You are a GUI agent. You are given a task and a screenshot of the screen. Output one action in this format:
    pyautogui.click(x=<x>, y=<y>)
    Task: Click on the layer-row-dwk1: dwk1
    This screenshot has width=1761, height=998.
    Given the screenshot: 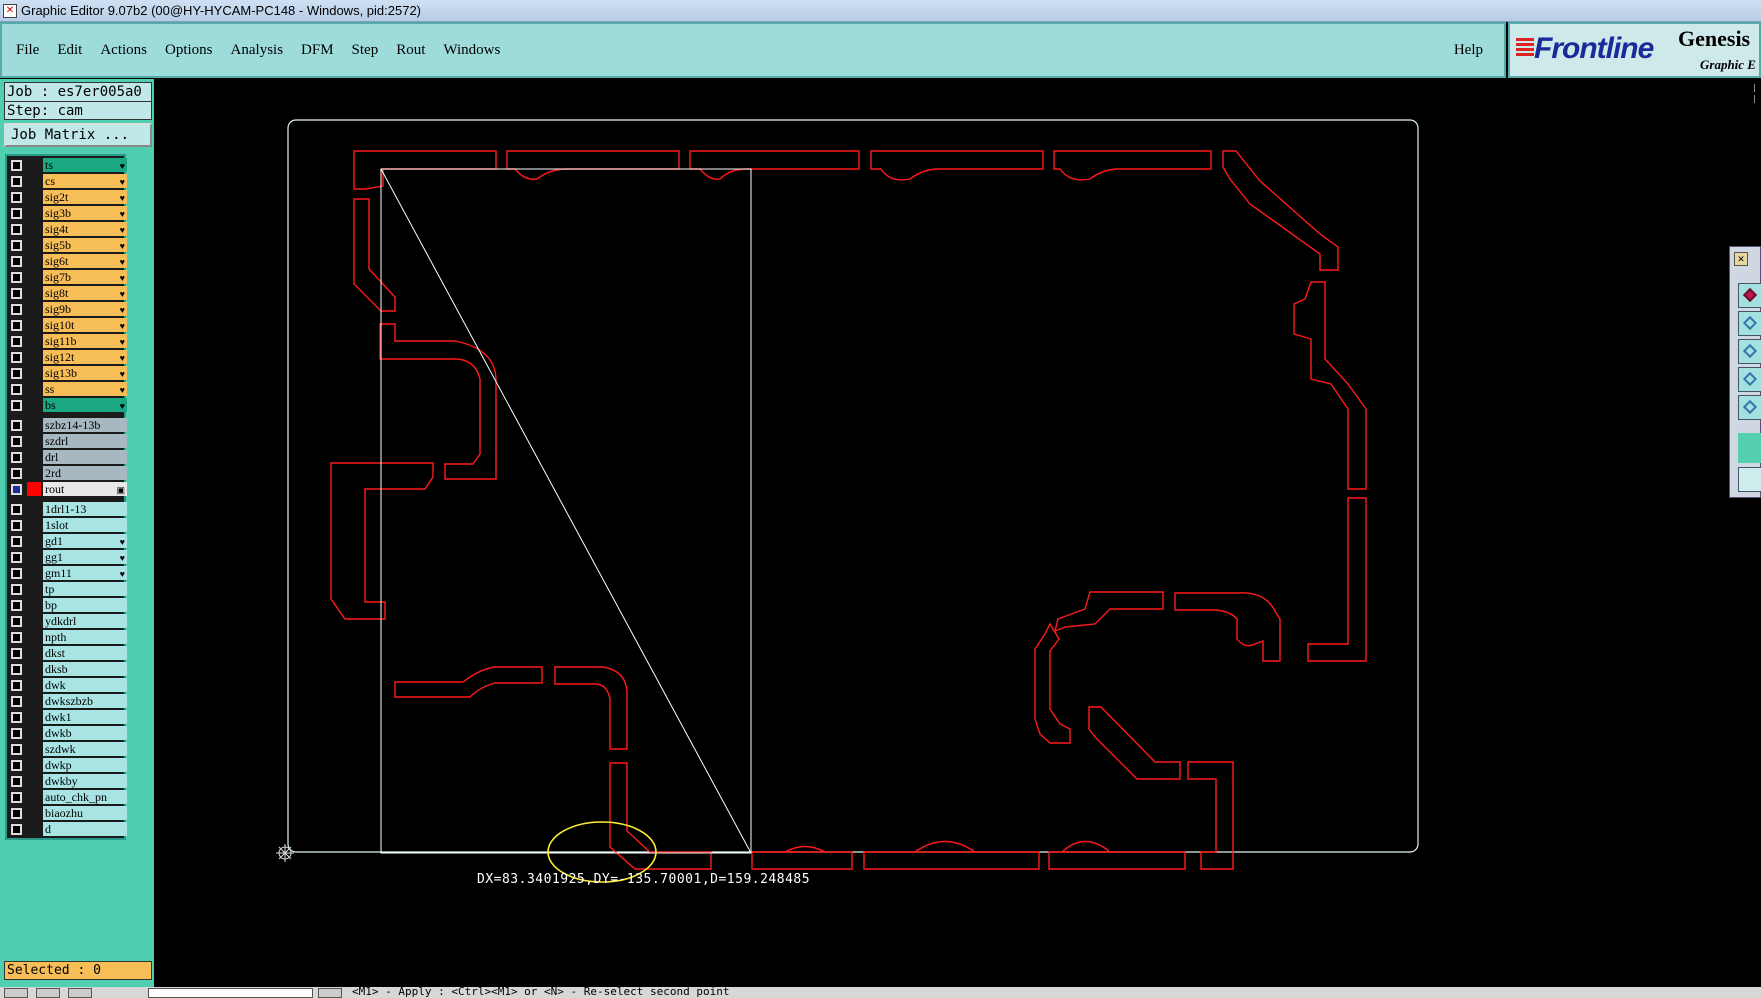 What is the action you would take?
    pyautogui.click(x=67, y=717)
    